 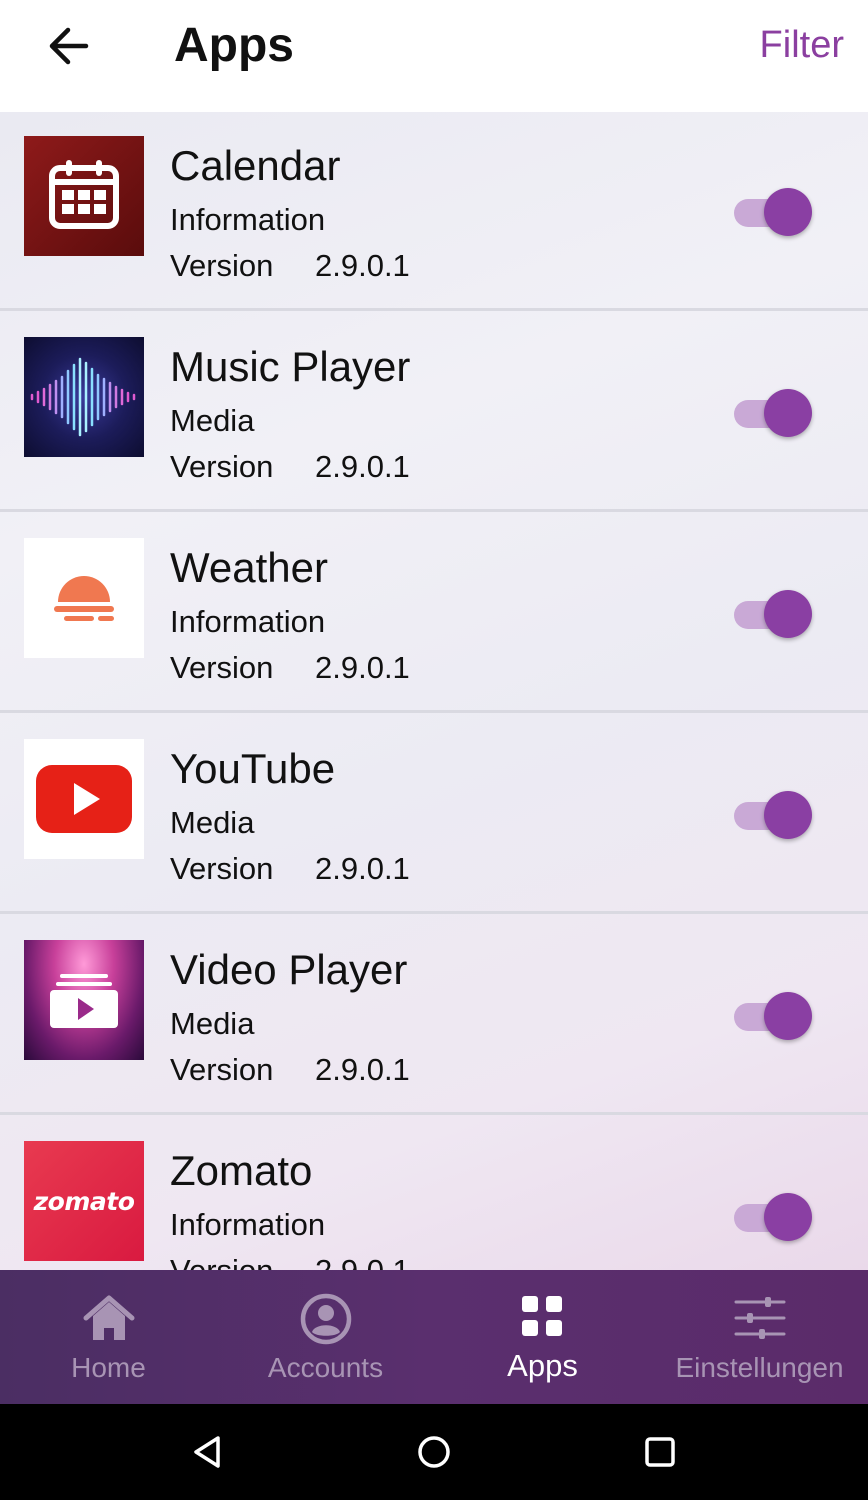 What do you see at coordinates (234, 45) in the screenshot?
I see `page-title: Apps` at bounding box center [234, 45].